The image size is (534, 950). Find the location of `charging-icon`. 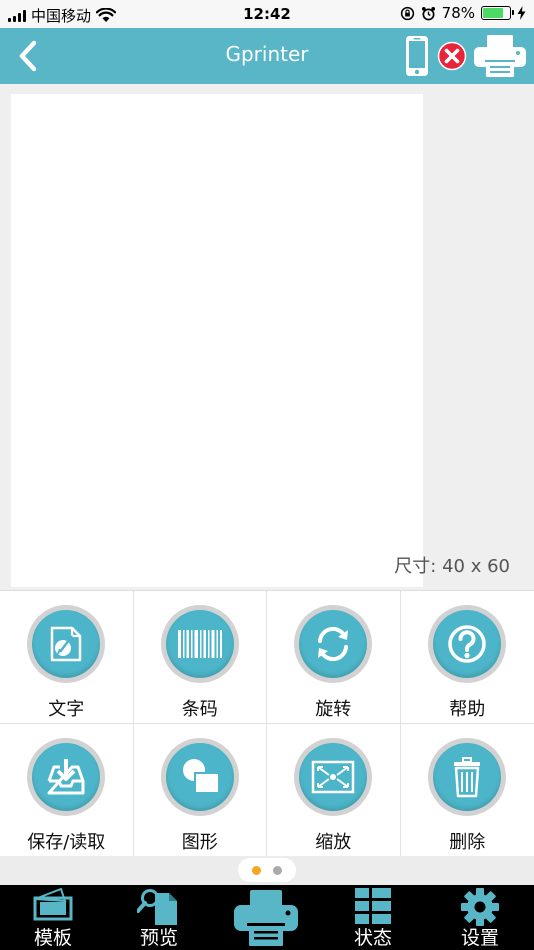

charging-icon is located at coordinates (521, 13).